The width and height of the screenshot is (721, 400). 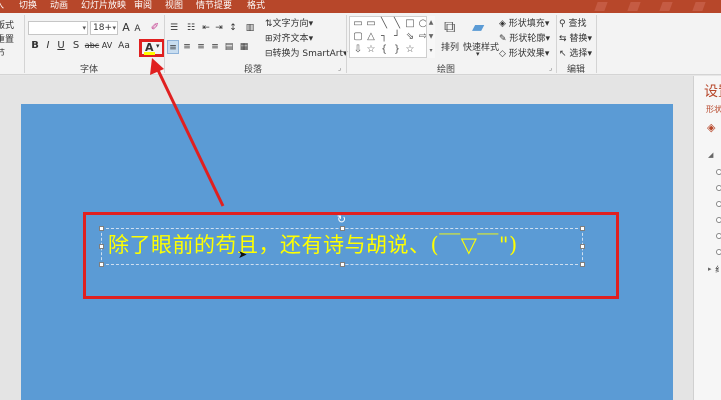 I want to click on distributed-icon: ▤, so click(x=229, y=47).